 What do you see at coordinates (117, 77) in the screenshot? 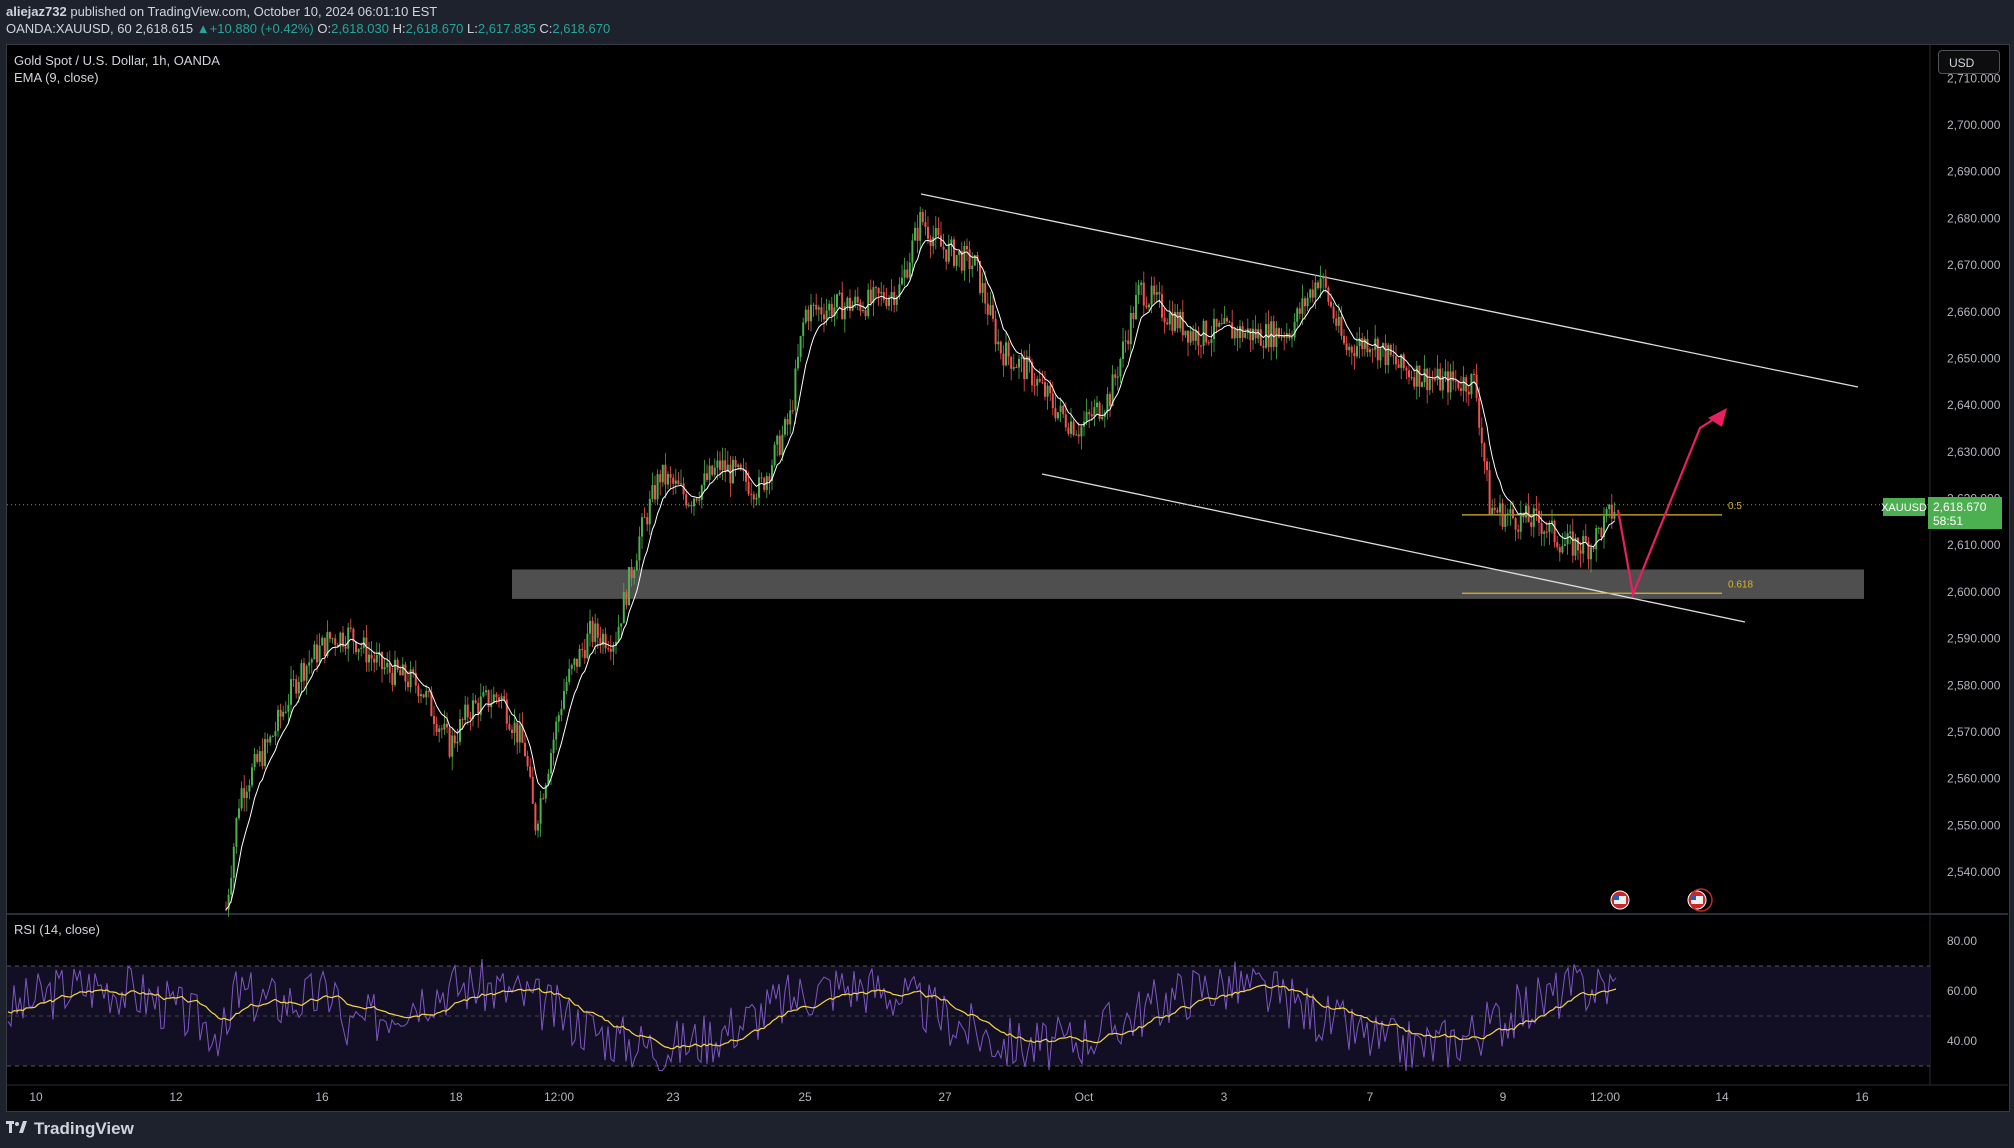
I see `ema-legend: EMA (9, close)` at bounding box center [117, 77].